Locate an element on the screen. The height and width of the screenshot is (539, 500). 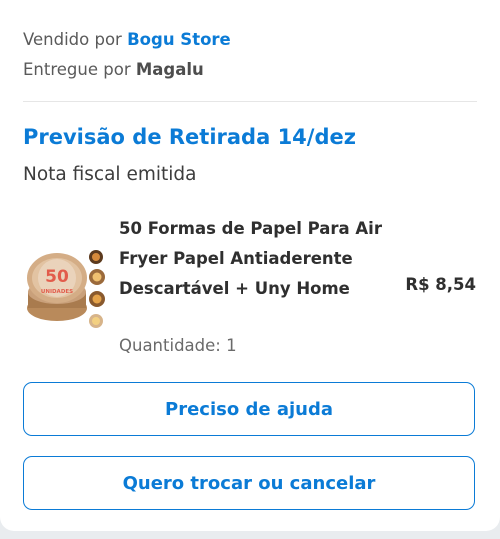
pickup-forecast-title: Previsão de Retirada 14/dez is located at coordinates (189, 137).